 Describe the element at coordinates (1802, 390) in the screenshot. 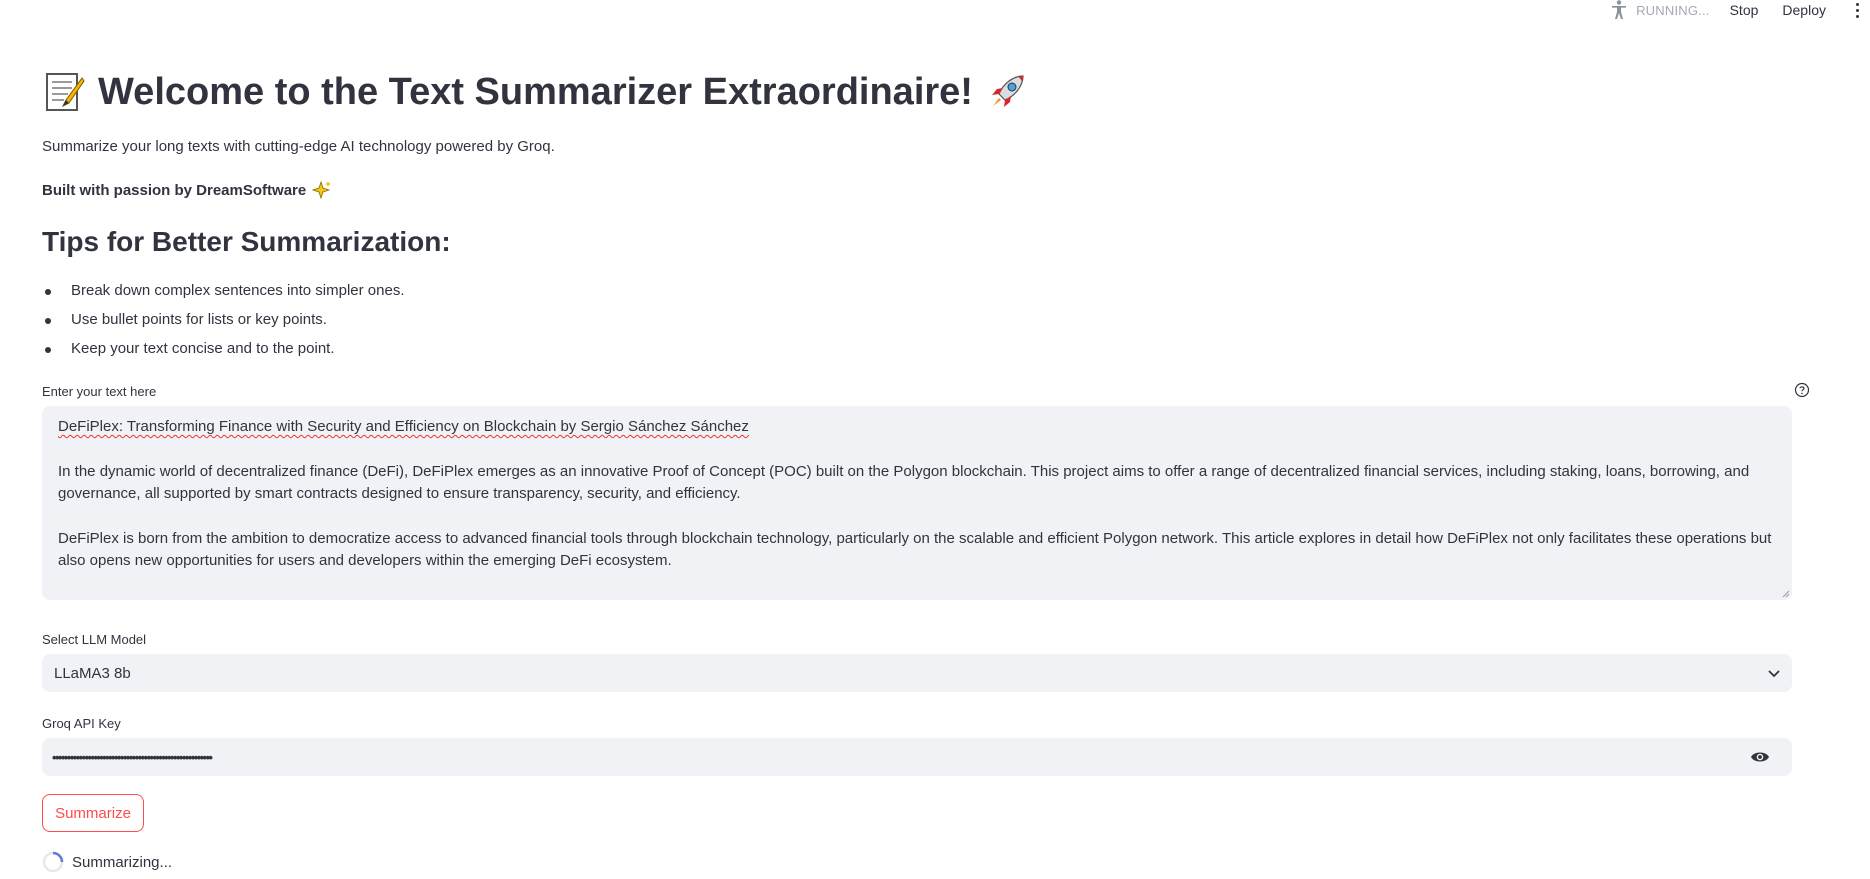

I see `help-icon` at that location.